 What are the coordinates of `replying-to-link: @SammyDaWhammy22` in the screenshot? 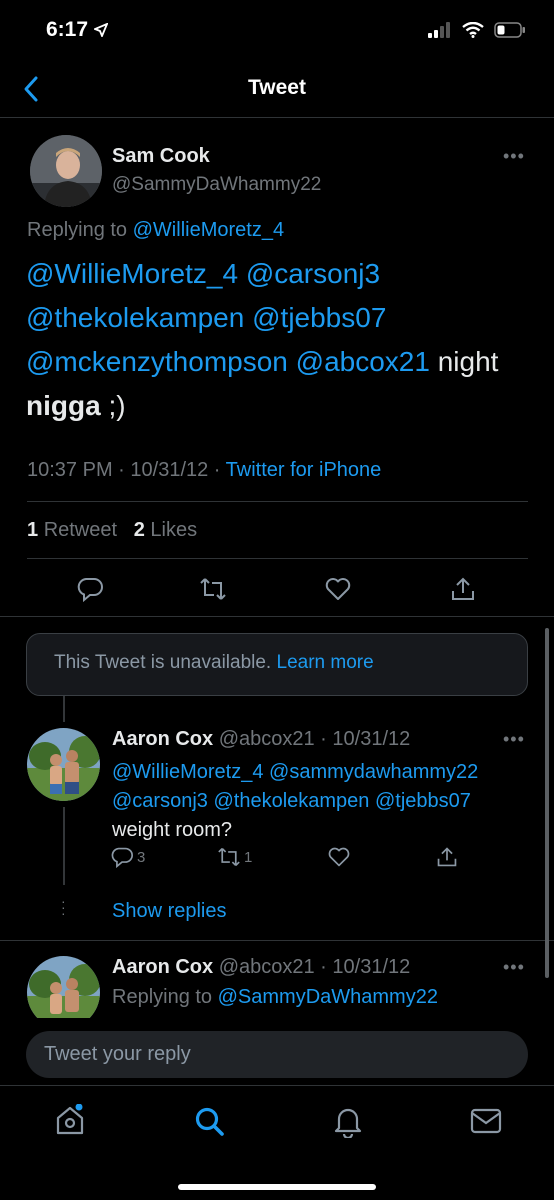 It's located at (328, 997).